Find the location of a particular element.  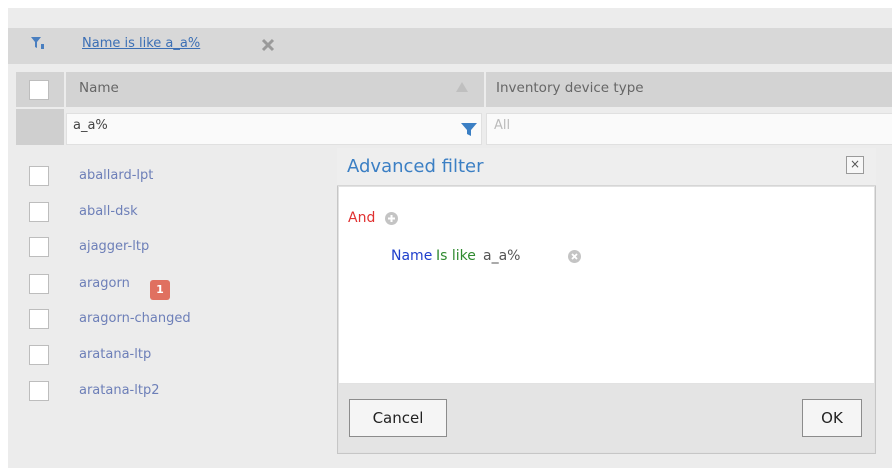

name-filter-input is located at coordinates (274, 129).